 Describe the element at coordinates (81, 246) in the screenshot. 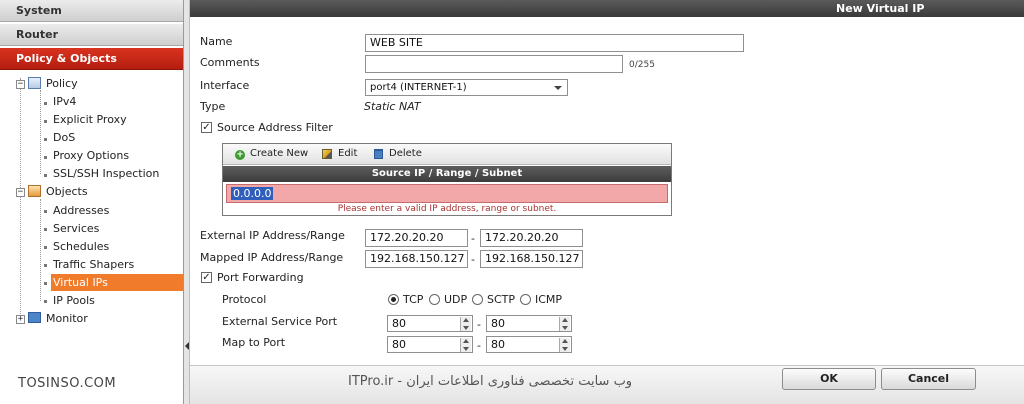

I see `tree-item-schedules: Schedules` at that location.